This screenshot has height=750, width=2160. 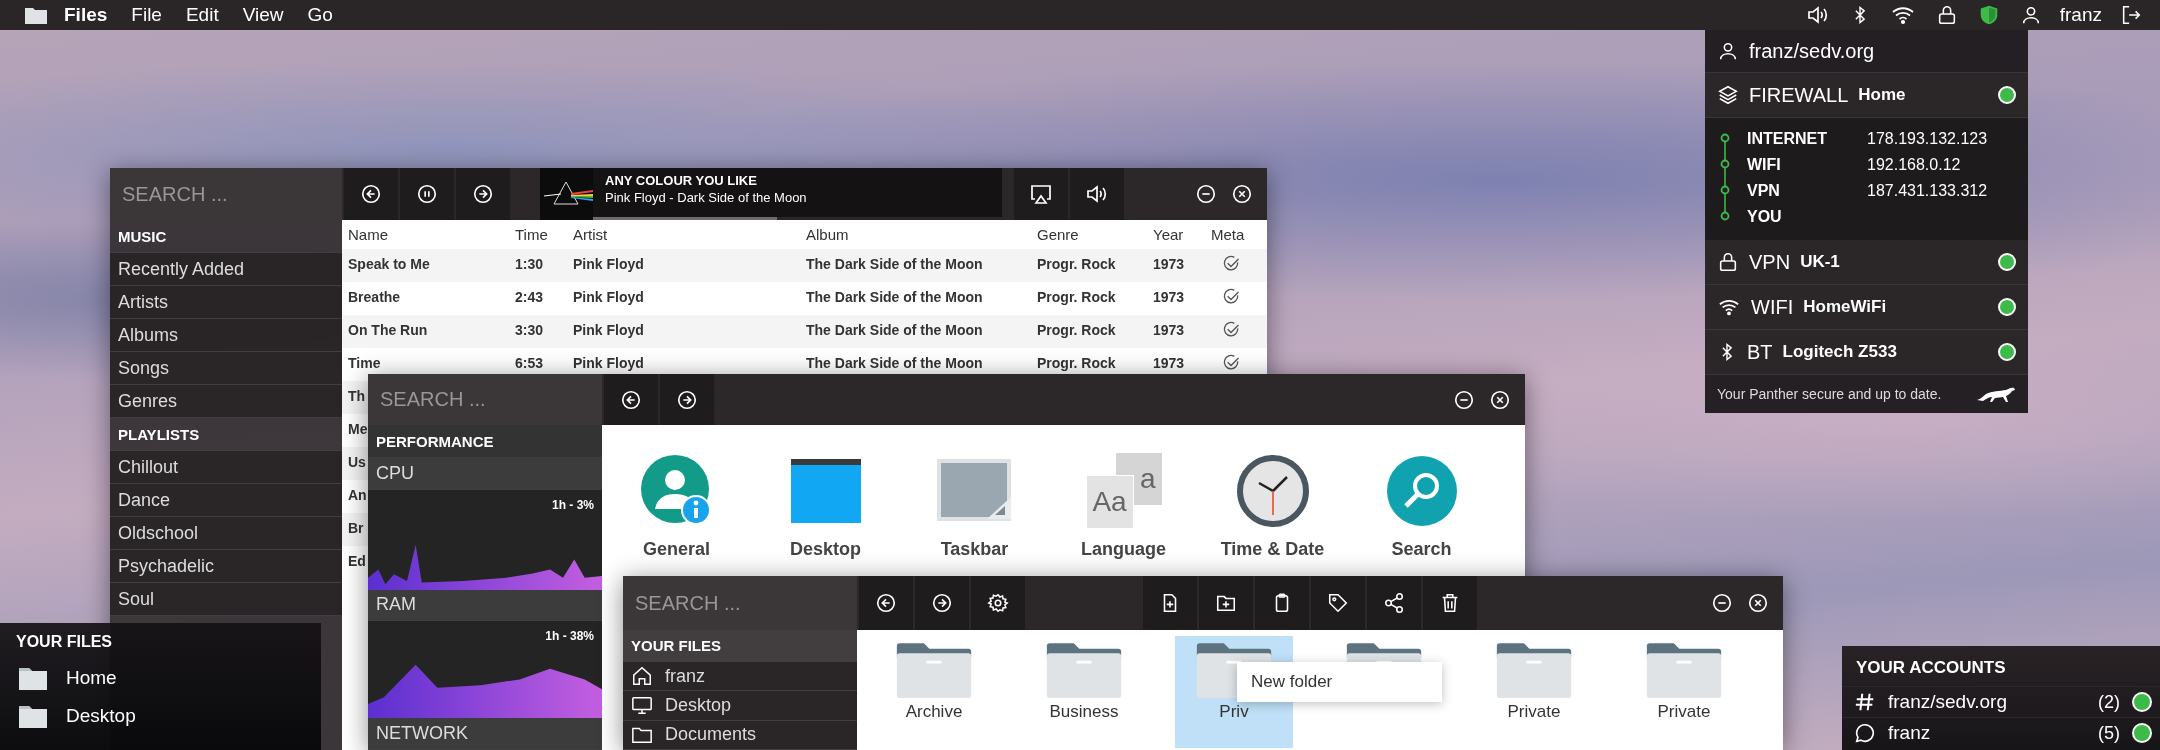 I want to click on folder-item: Archive, so click(x=934, y=692).